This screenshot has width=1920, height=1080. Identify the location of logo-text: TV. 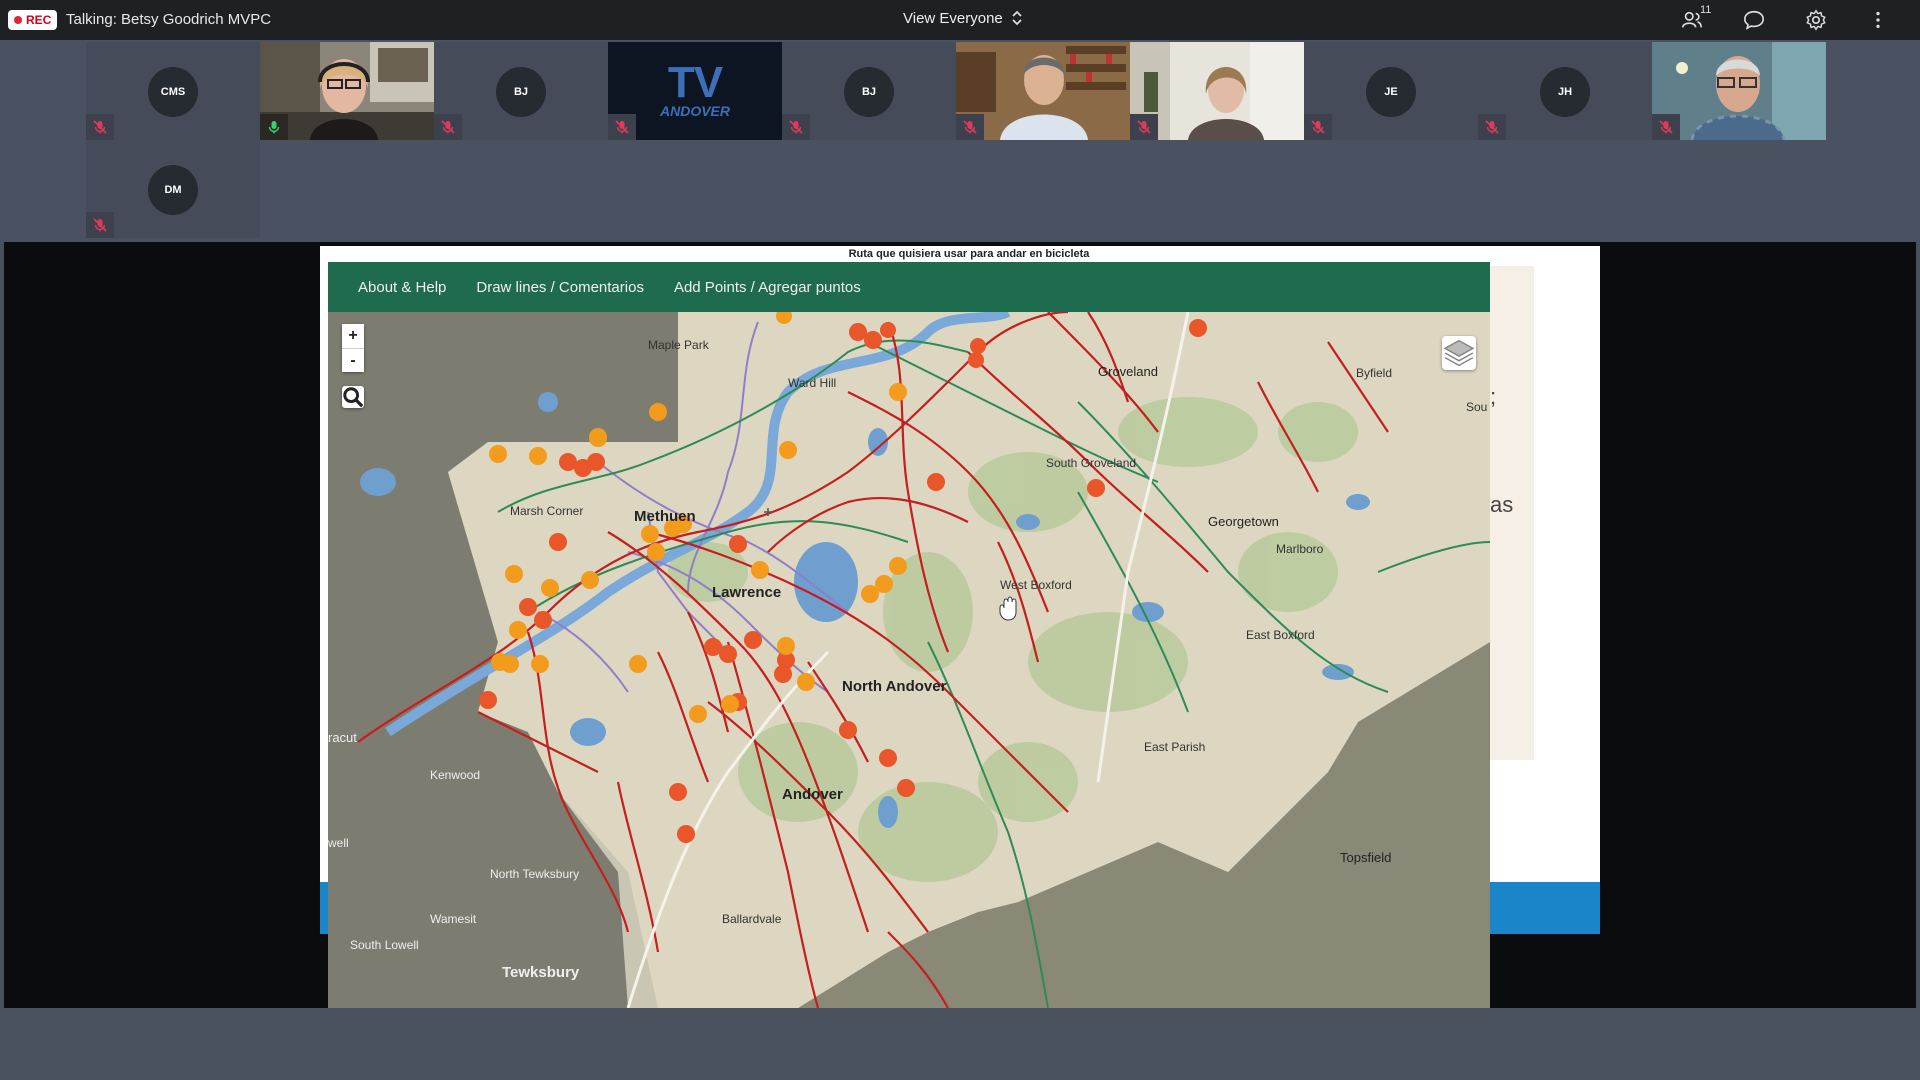
(695, 82).